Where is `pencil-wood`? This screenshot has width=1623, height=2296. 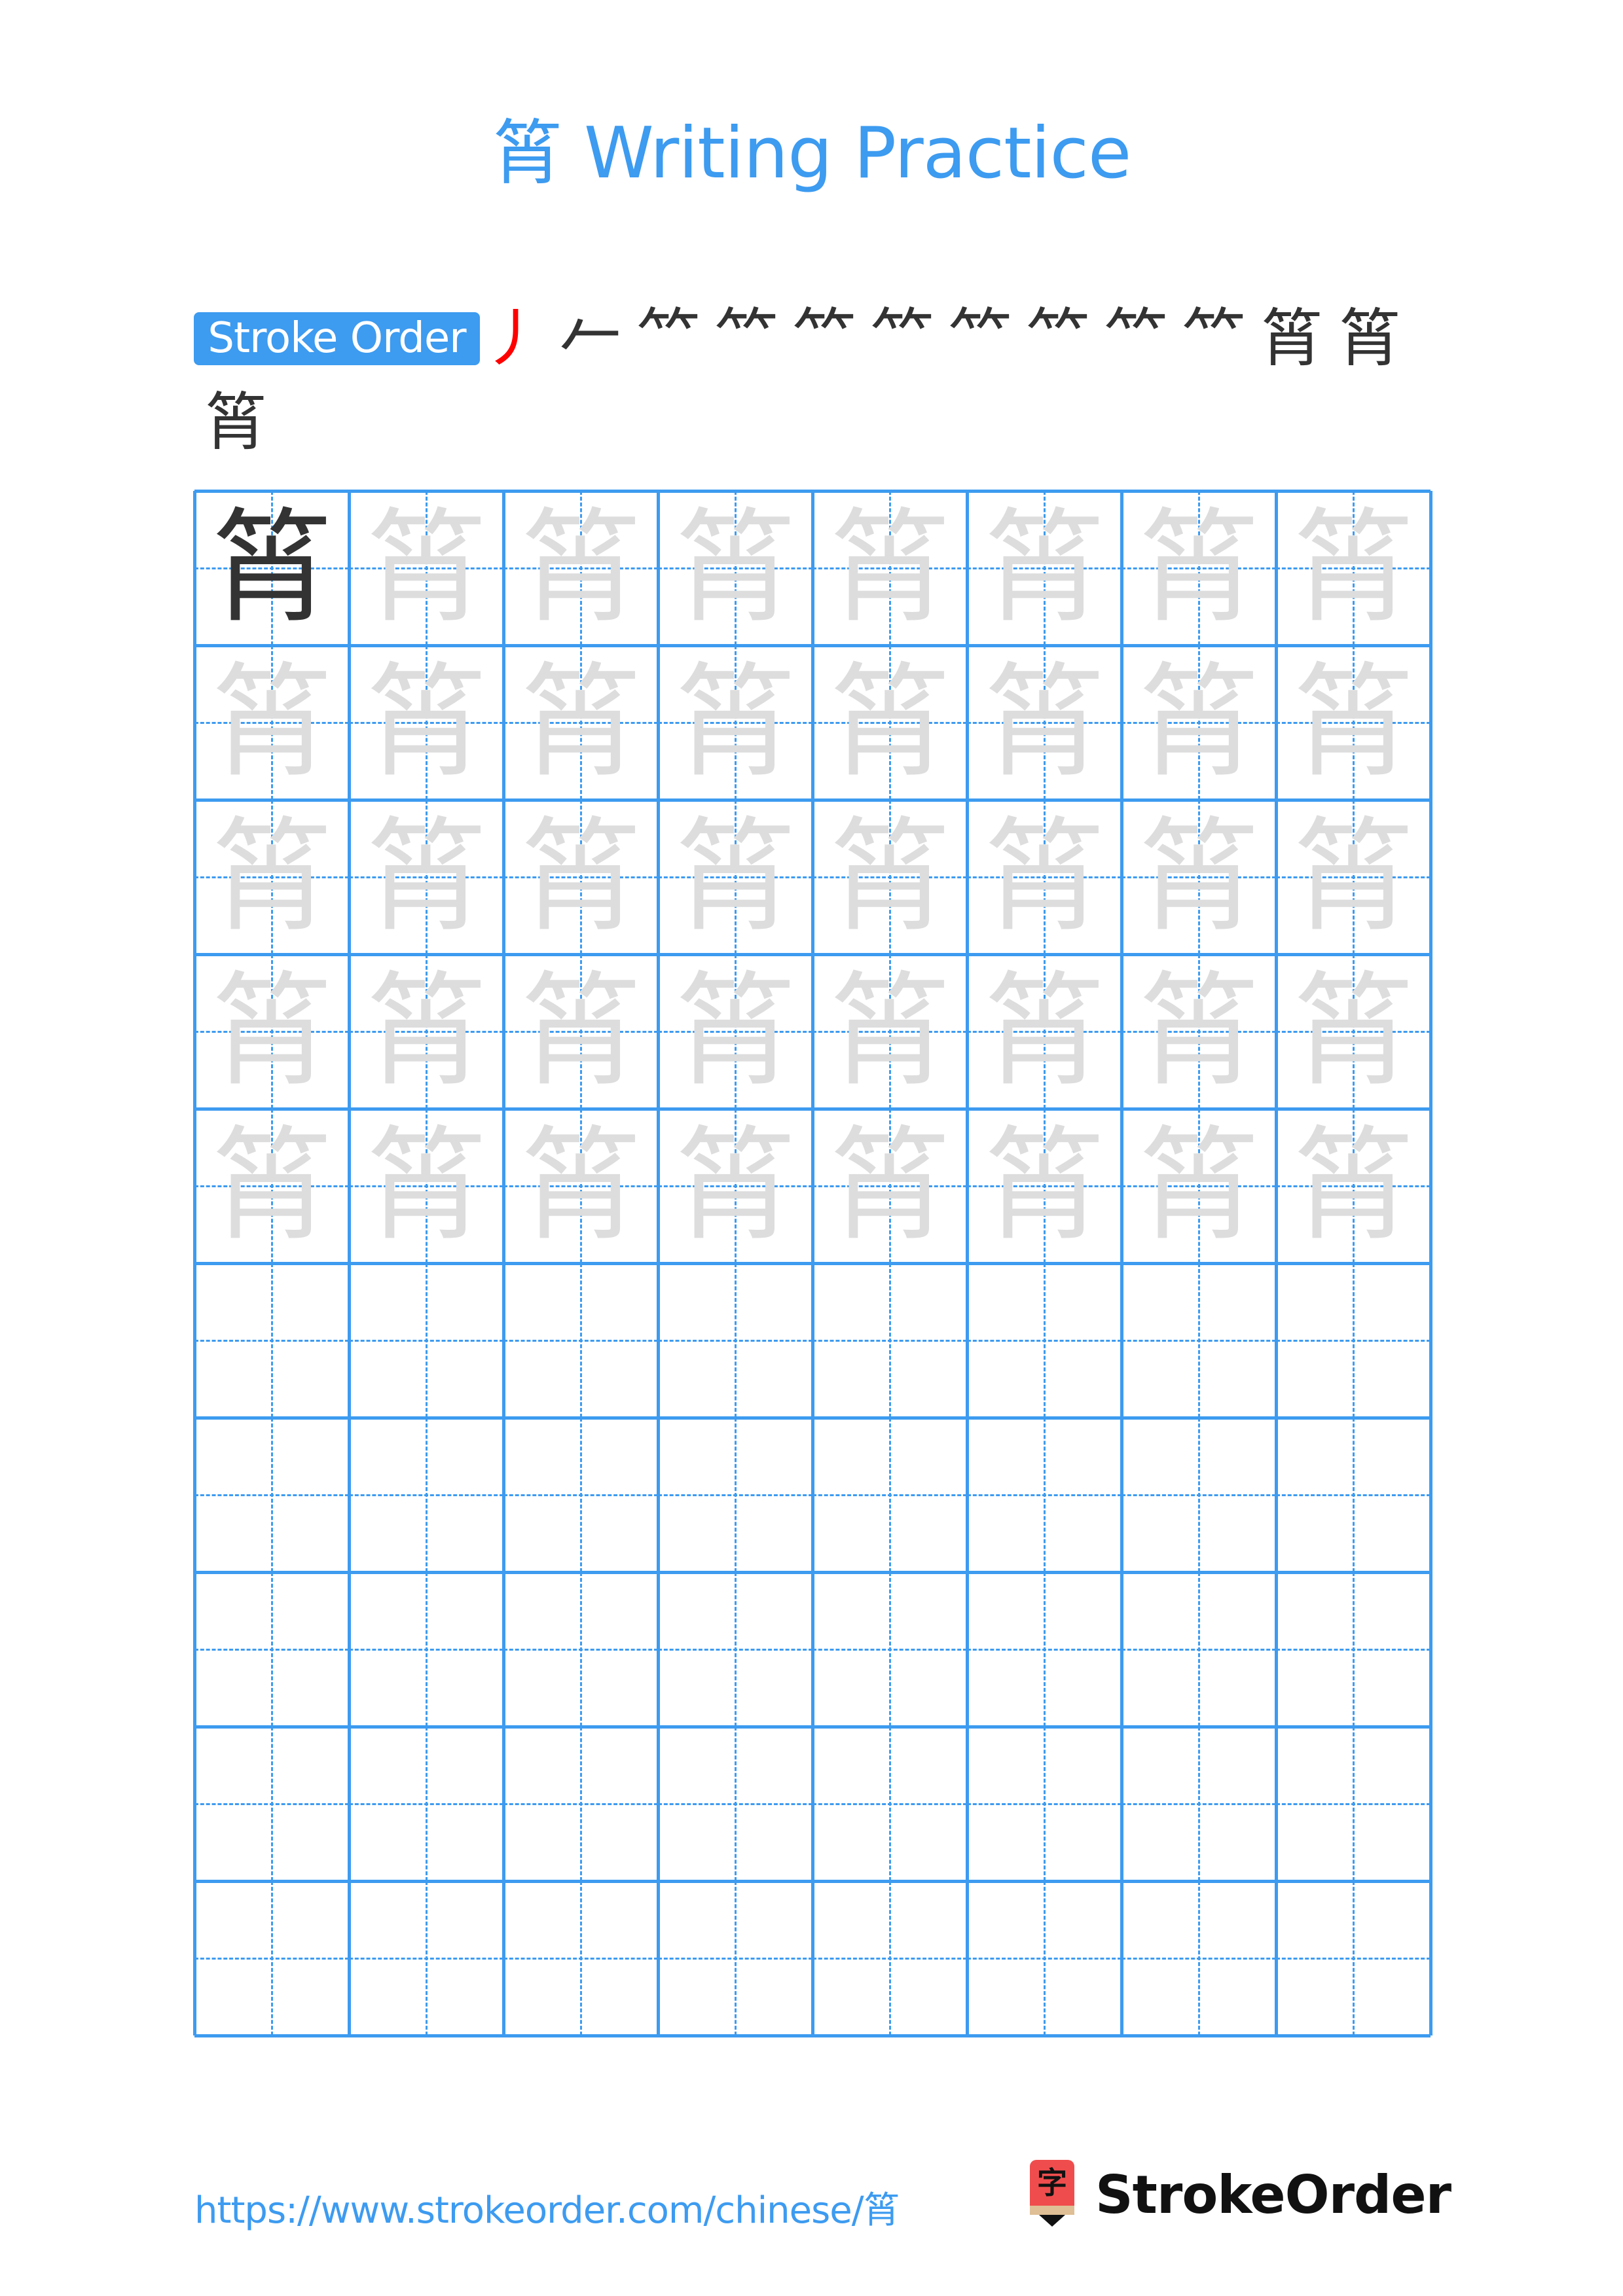
pencil-wood is located at coordinates (1052, 2210).